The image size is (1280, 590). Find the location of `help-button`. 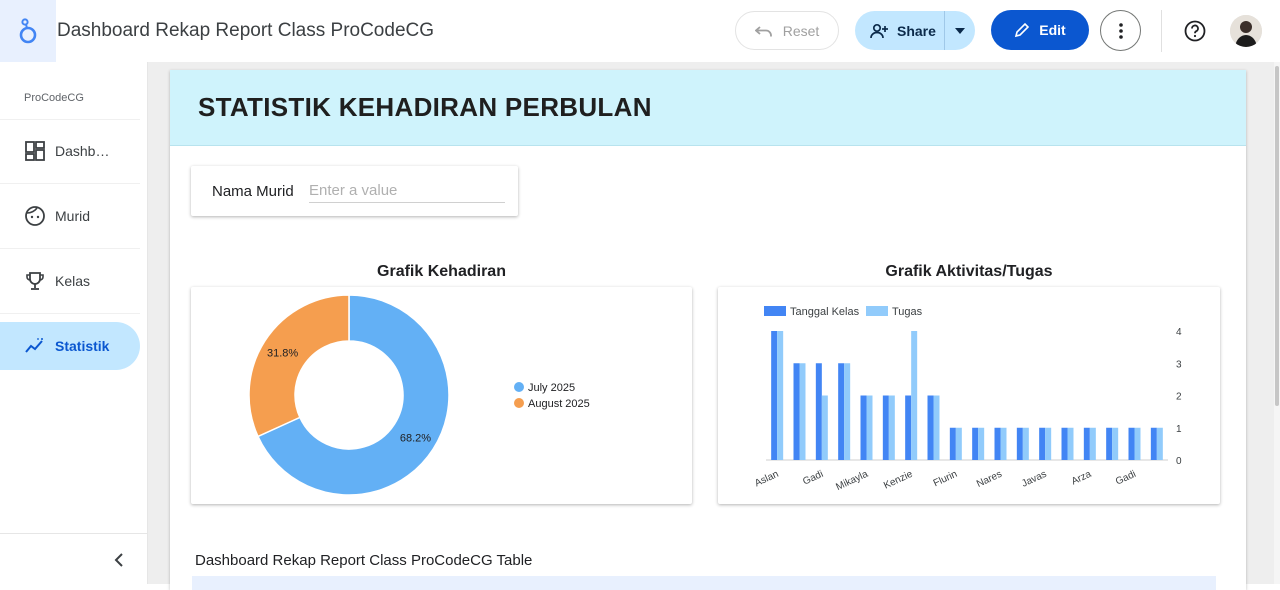

help-button is located at coordinates (1195, 31).